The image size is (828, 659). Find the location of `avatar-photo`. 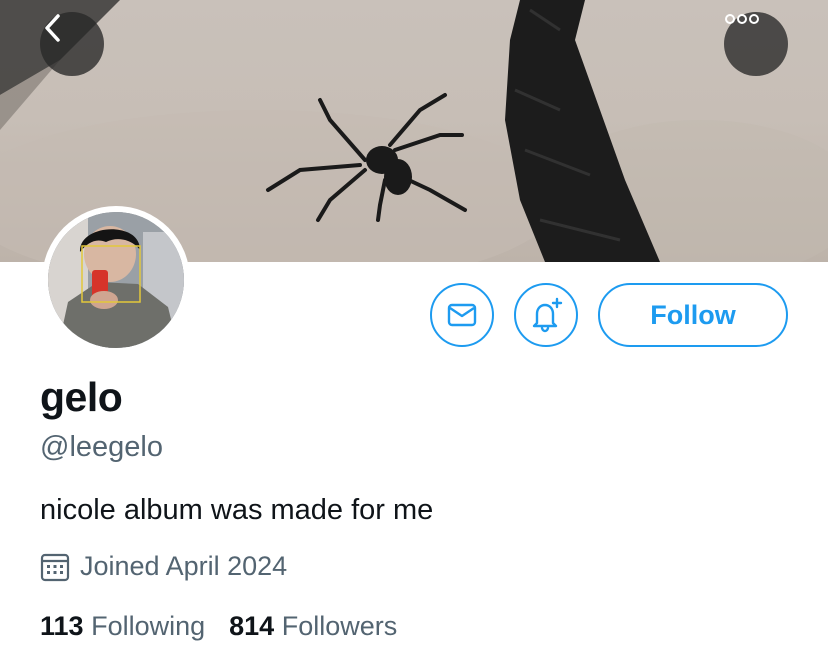

avatar-photo is located at coordinates (116, 280).